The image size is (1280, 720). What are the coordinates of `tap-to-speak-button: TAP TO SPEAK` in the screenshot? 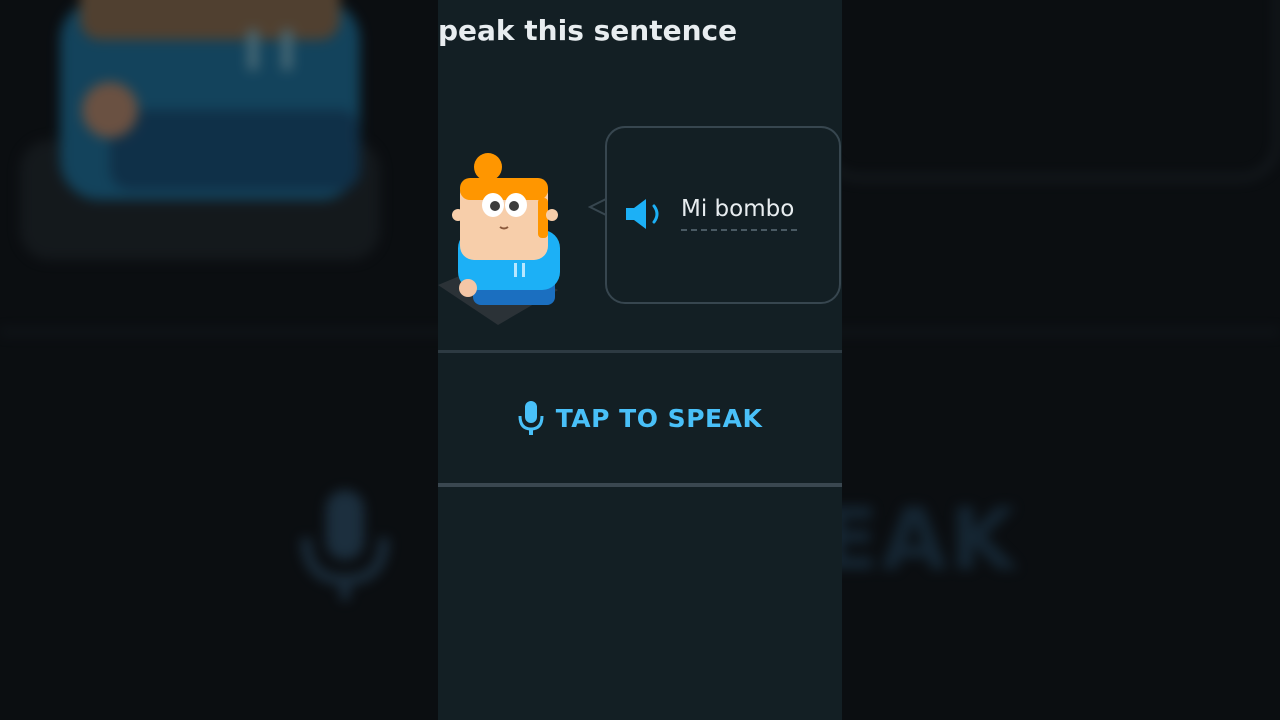 It's located at (640, 418).